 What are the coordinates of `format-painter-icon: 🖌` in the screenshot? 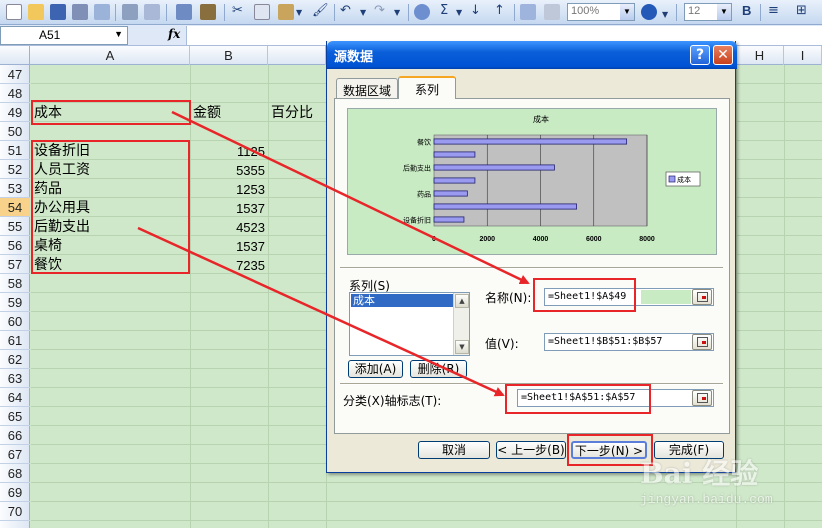 It's located at (320, 10).